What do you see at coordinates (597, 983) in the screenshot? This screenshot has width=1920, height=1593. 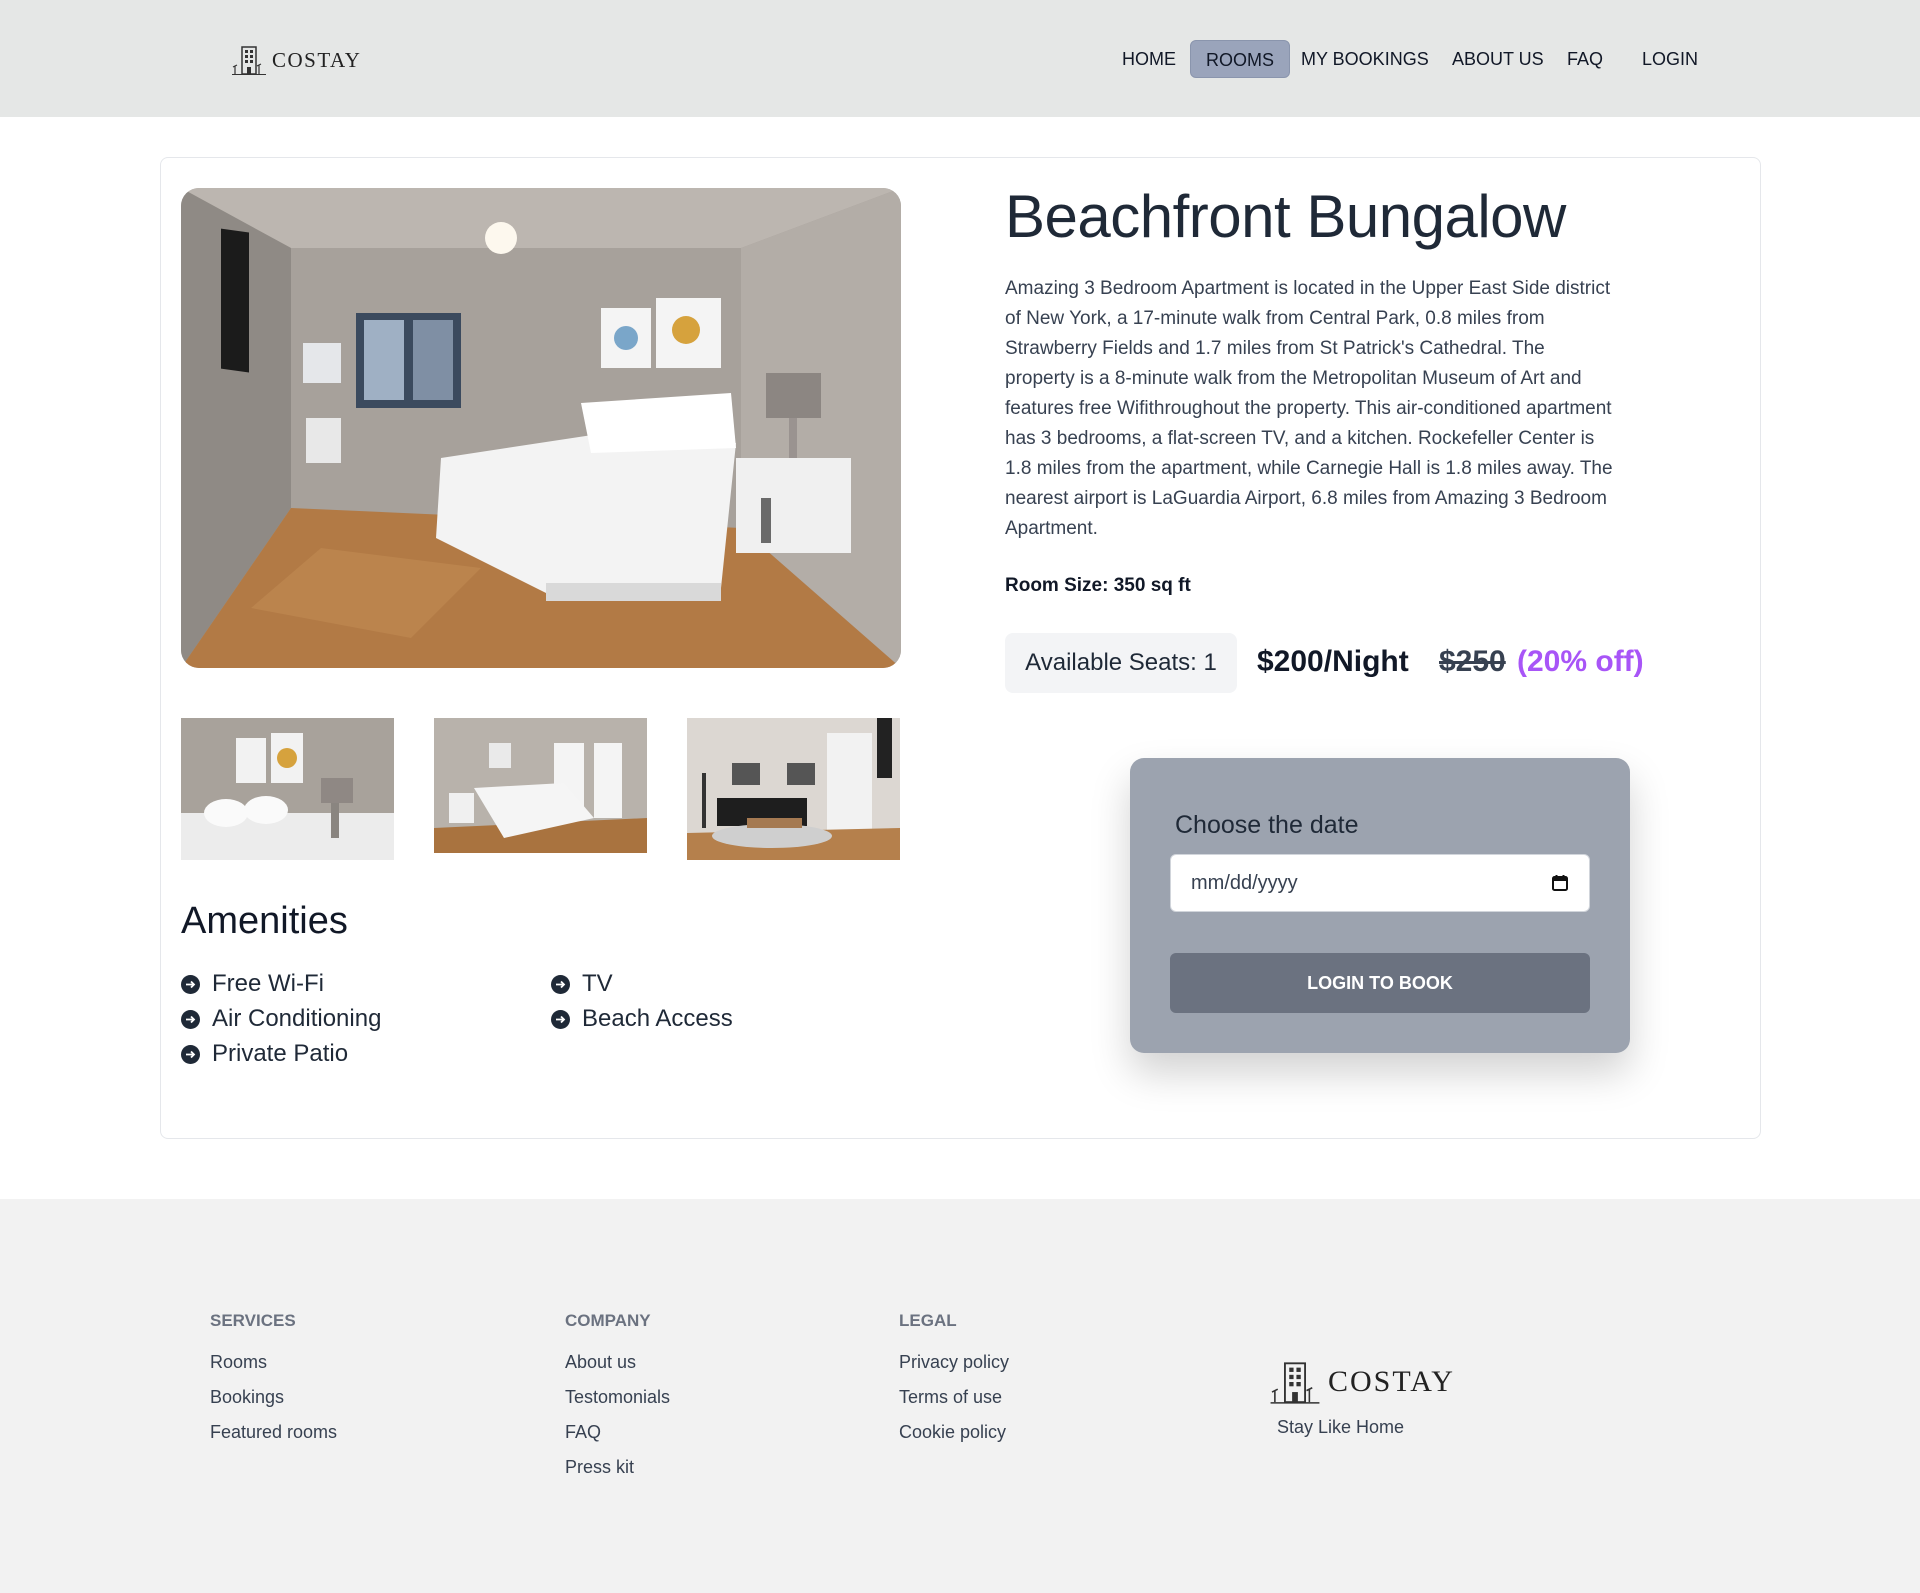 I see `amenity-label: TV` at bounding box center [597, 983].